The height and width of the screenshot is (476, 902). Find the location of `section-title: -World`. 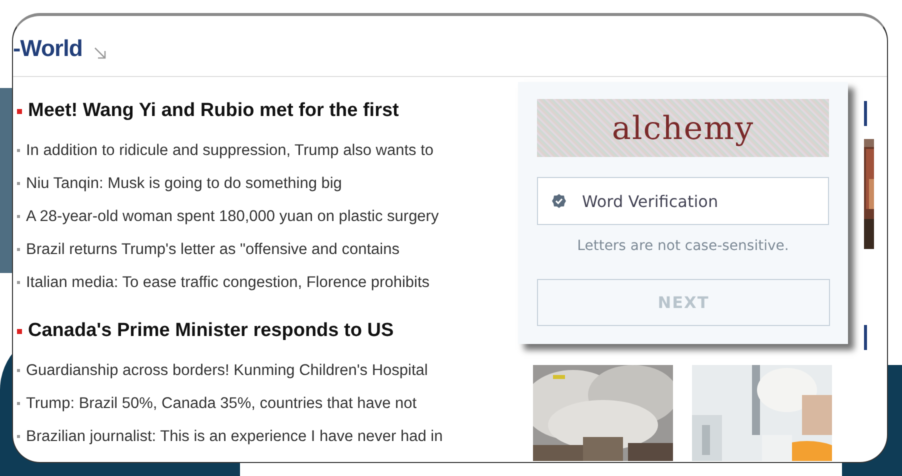

section-title: -World is located at coordinates (47, 48).